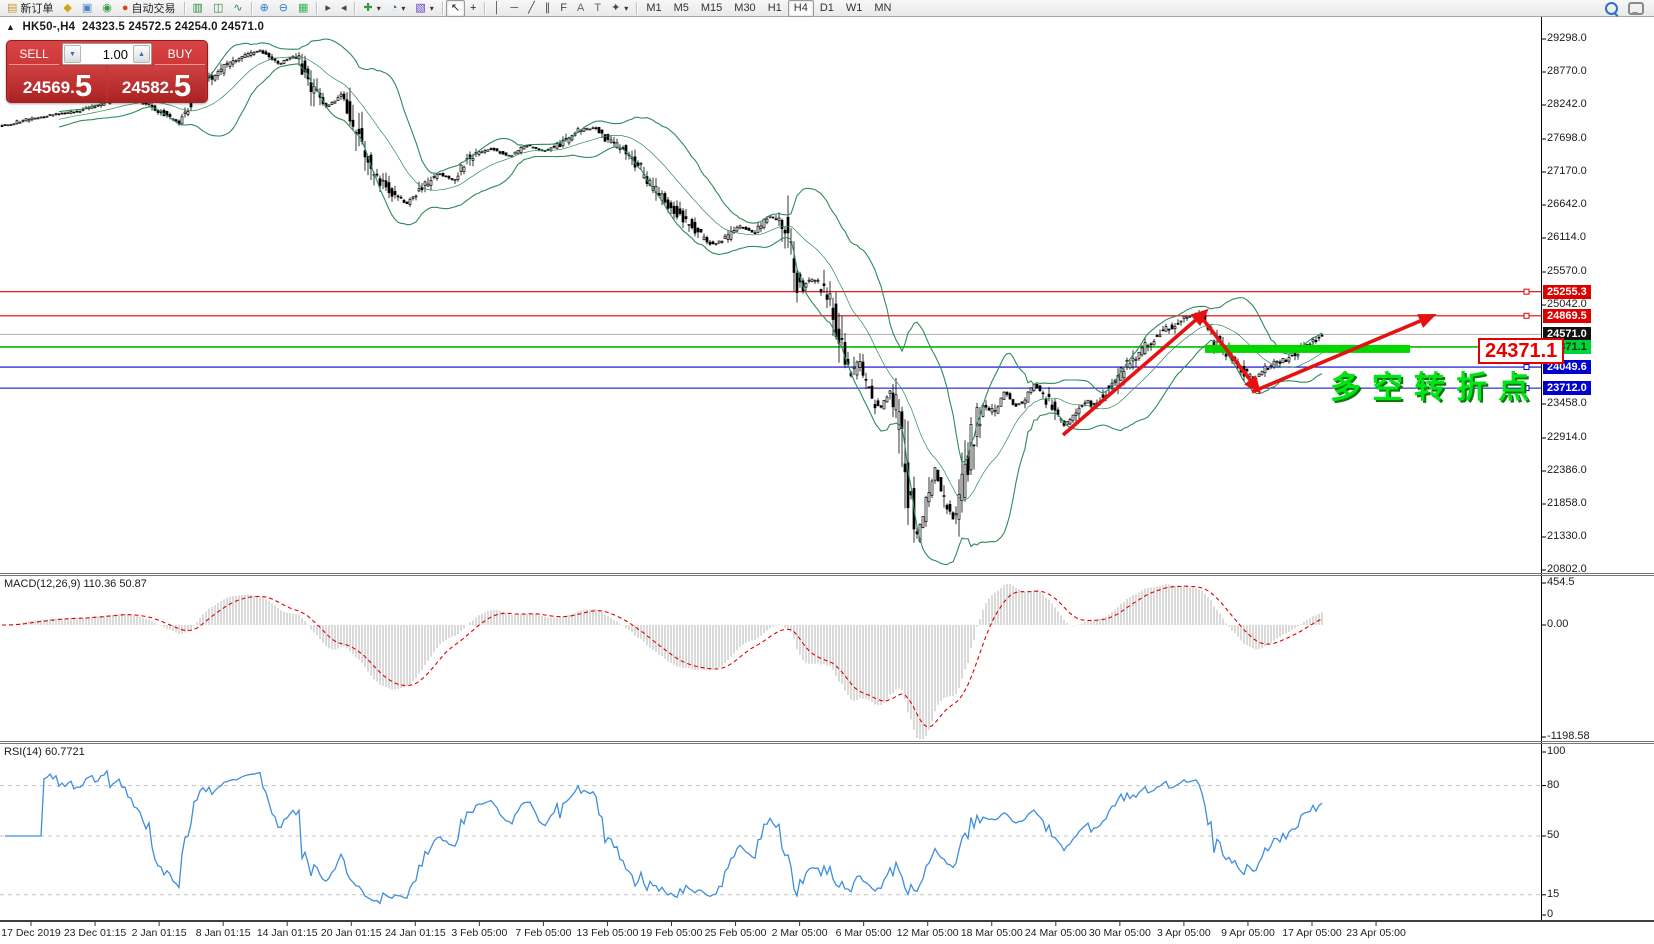 Image resolution: width=1654 pixels, height=944 pixels. What do you see at coordinates (95, 933) in the screenshot?
I see `time-tick-label: 23 Dec 01:15` at bounding box center [95, 933].